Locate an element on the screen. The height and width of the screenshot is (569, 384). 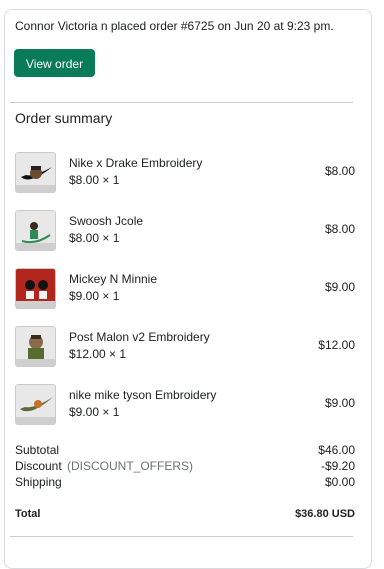
total-value: $36.80 USD is located at coordinates (325, 514).